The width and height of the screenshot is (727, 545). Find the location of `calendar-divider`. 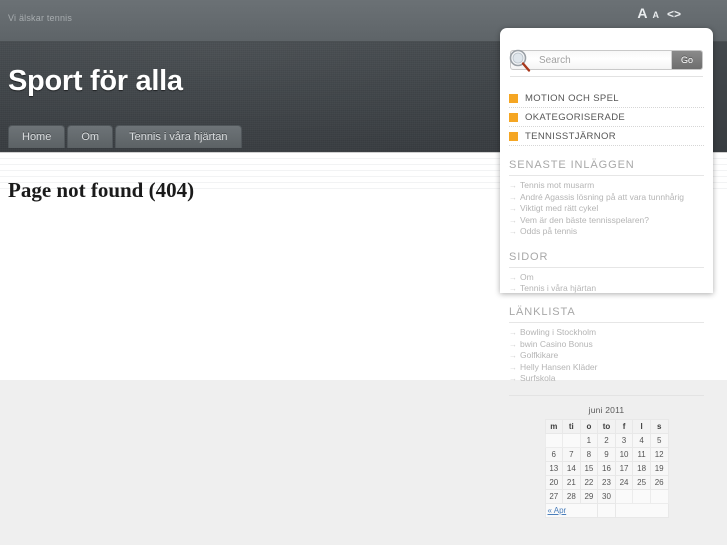

calendar-divider is located at coordinates (606, 395).